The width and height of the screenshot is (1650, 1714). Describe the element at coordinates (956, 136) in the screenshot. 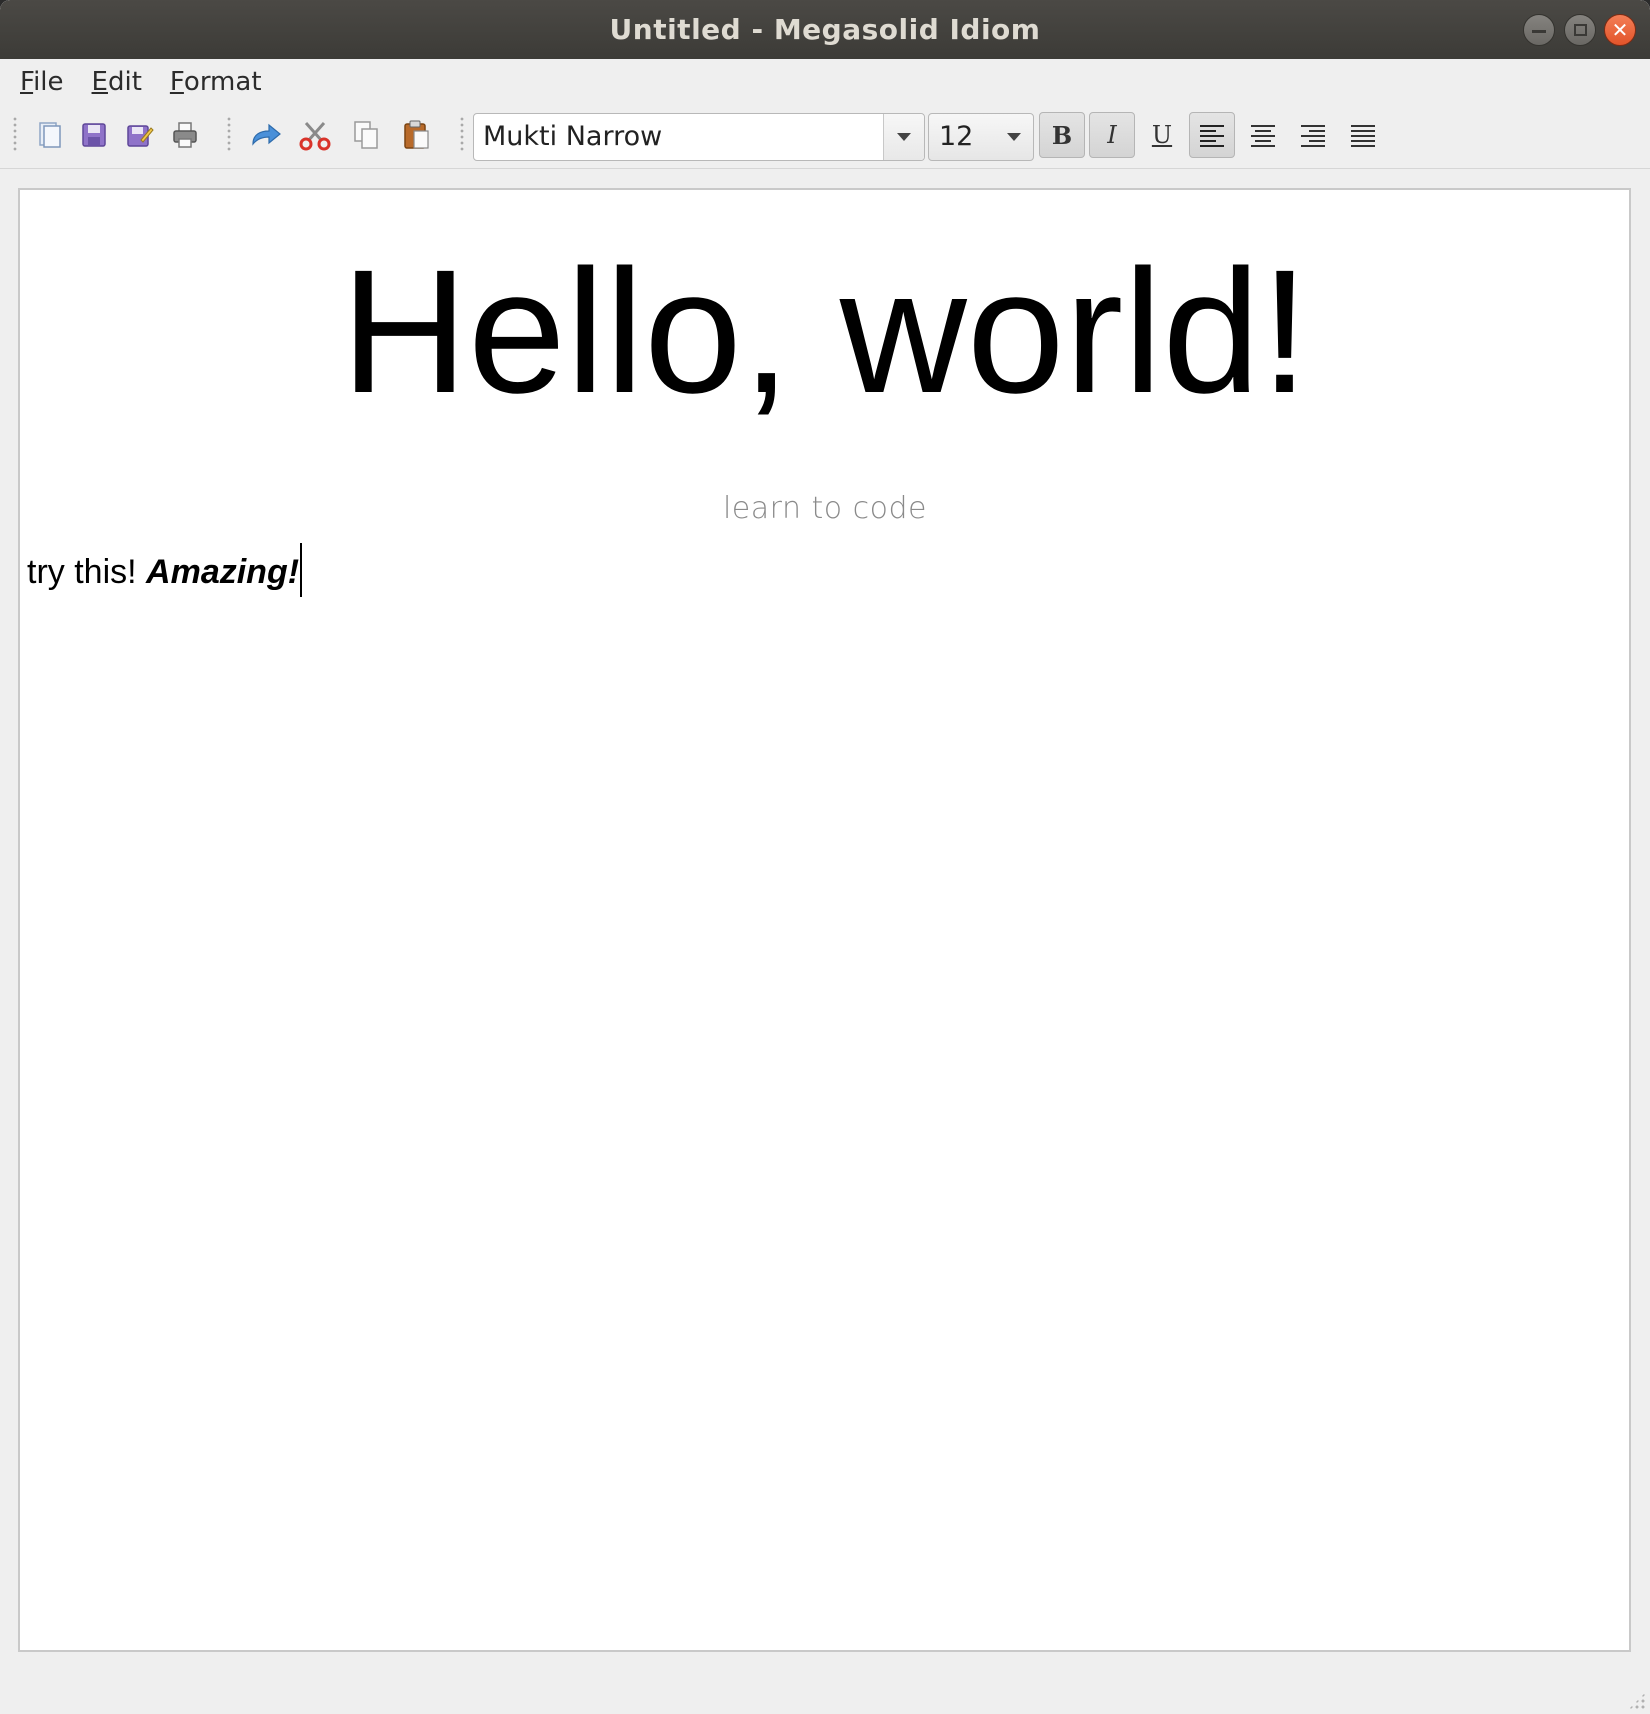

I see `font-size-value: 12` at that location.